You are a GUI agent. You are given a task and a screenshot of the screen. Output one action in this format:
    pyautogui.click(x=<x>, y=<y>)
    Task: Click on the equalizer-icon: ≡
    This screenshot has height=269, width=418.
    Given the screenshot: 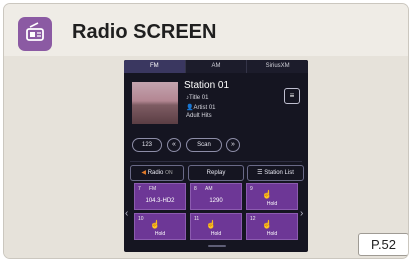 What is the action you would take?
    pyautogui.click(x=292, y=96)
    